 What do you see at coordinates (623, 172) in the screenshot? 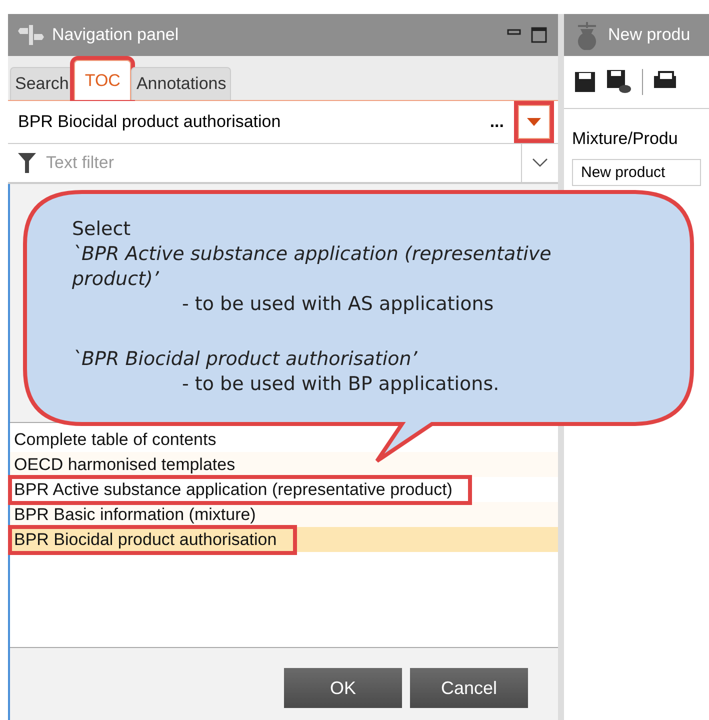
I see `field-value: New product` at bounding box center [623, 172].